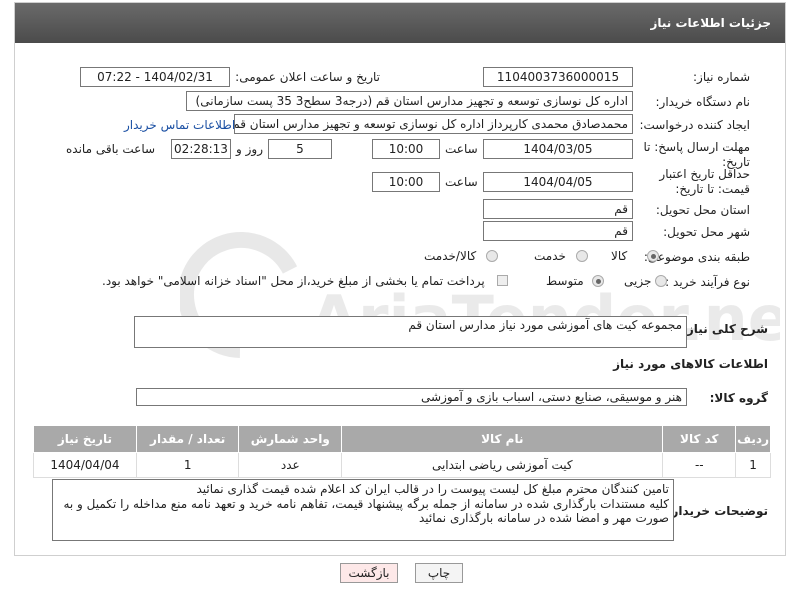  Describe the element at coordinates (696, 154) in the screenshot. I see `send-deadline-label: مهلت ارسال پاسخ: تا تاریخ:` at that location.